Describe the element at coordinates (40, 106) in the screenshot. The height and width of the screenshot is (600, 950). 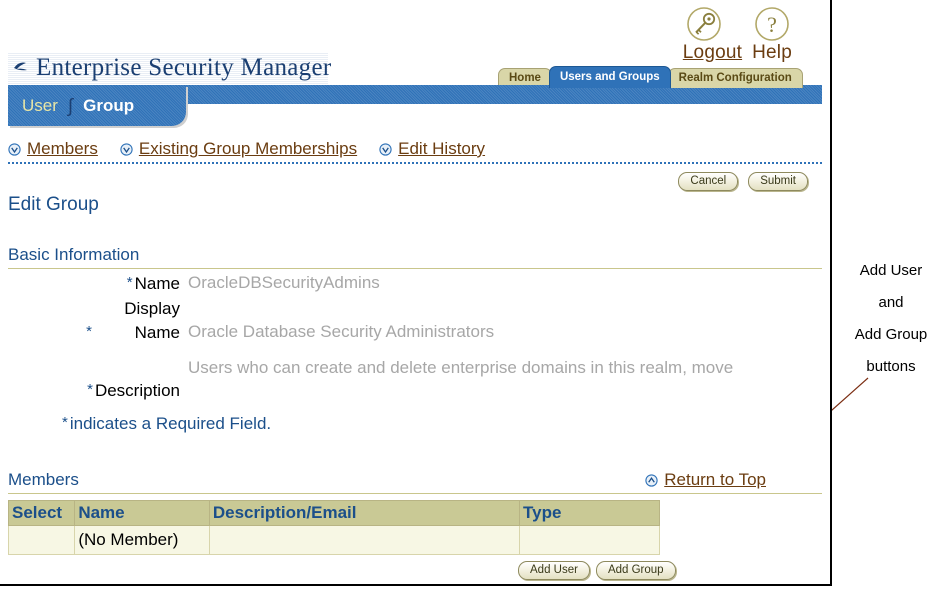
I see `subtab-user: User` at that location.